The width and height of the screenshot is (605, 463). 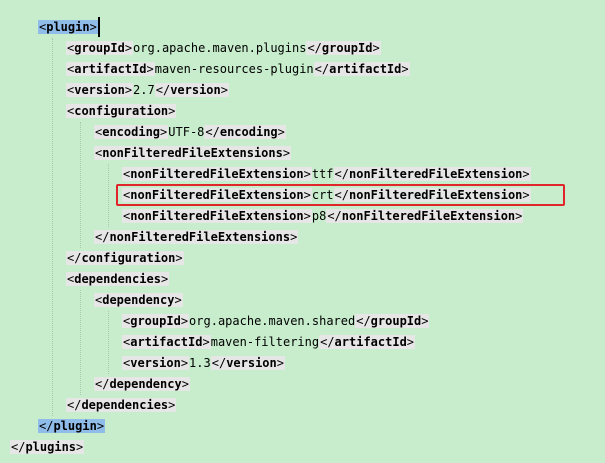 What do you see at coordinates (186, 132) in the screenshot?
I see `element-text-value: UTF-8` at bounding box center [186, 132].